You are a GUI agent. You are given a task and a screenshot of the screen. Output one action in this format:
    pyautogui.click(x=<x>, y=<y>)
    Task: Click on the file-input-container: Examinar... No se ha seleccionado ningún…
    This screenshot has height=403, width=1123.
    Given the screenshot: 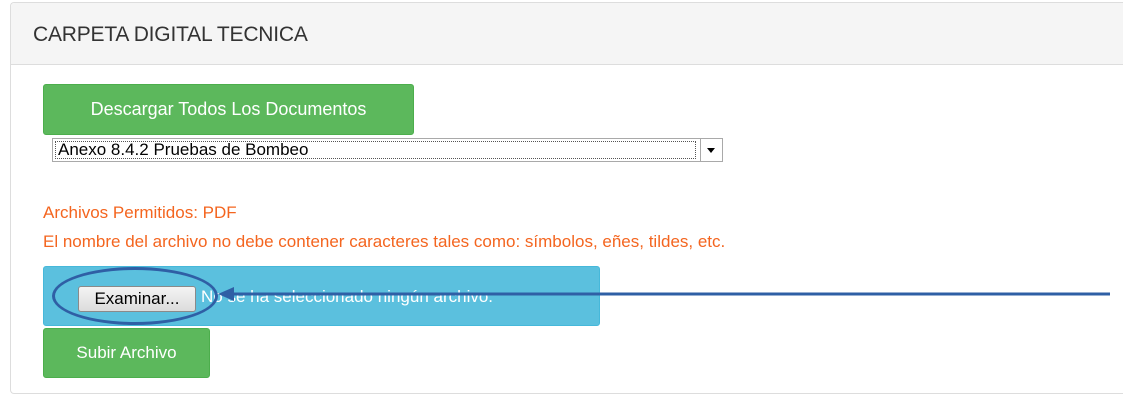 What is the action you would take?
    pyautogui.click(x=321, y=296)
    